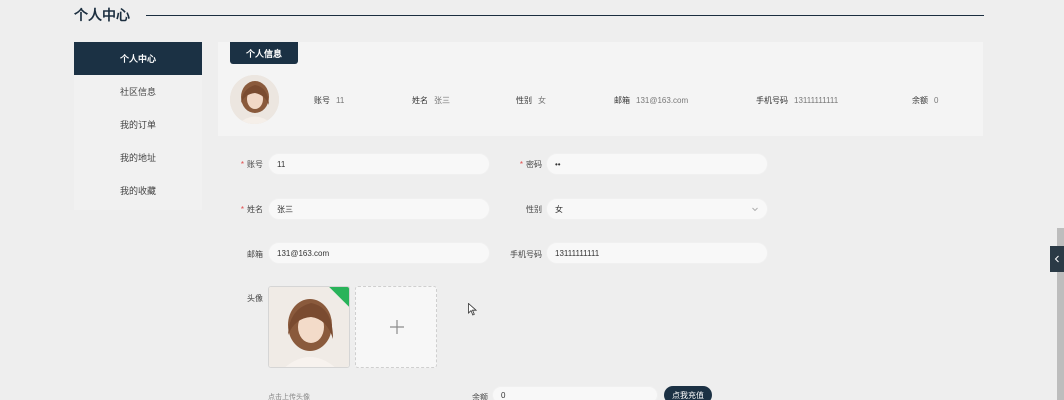 The height and width of the screenshot is (400, 1064). I want to click on avatar-photo-icon, so click(254, 99).